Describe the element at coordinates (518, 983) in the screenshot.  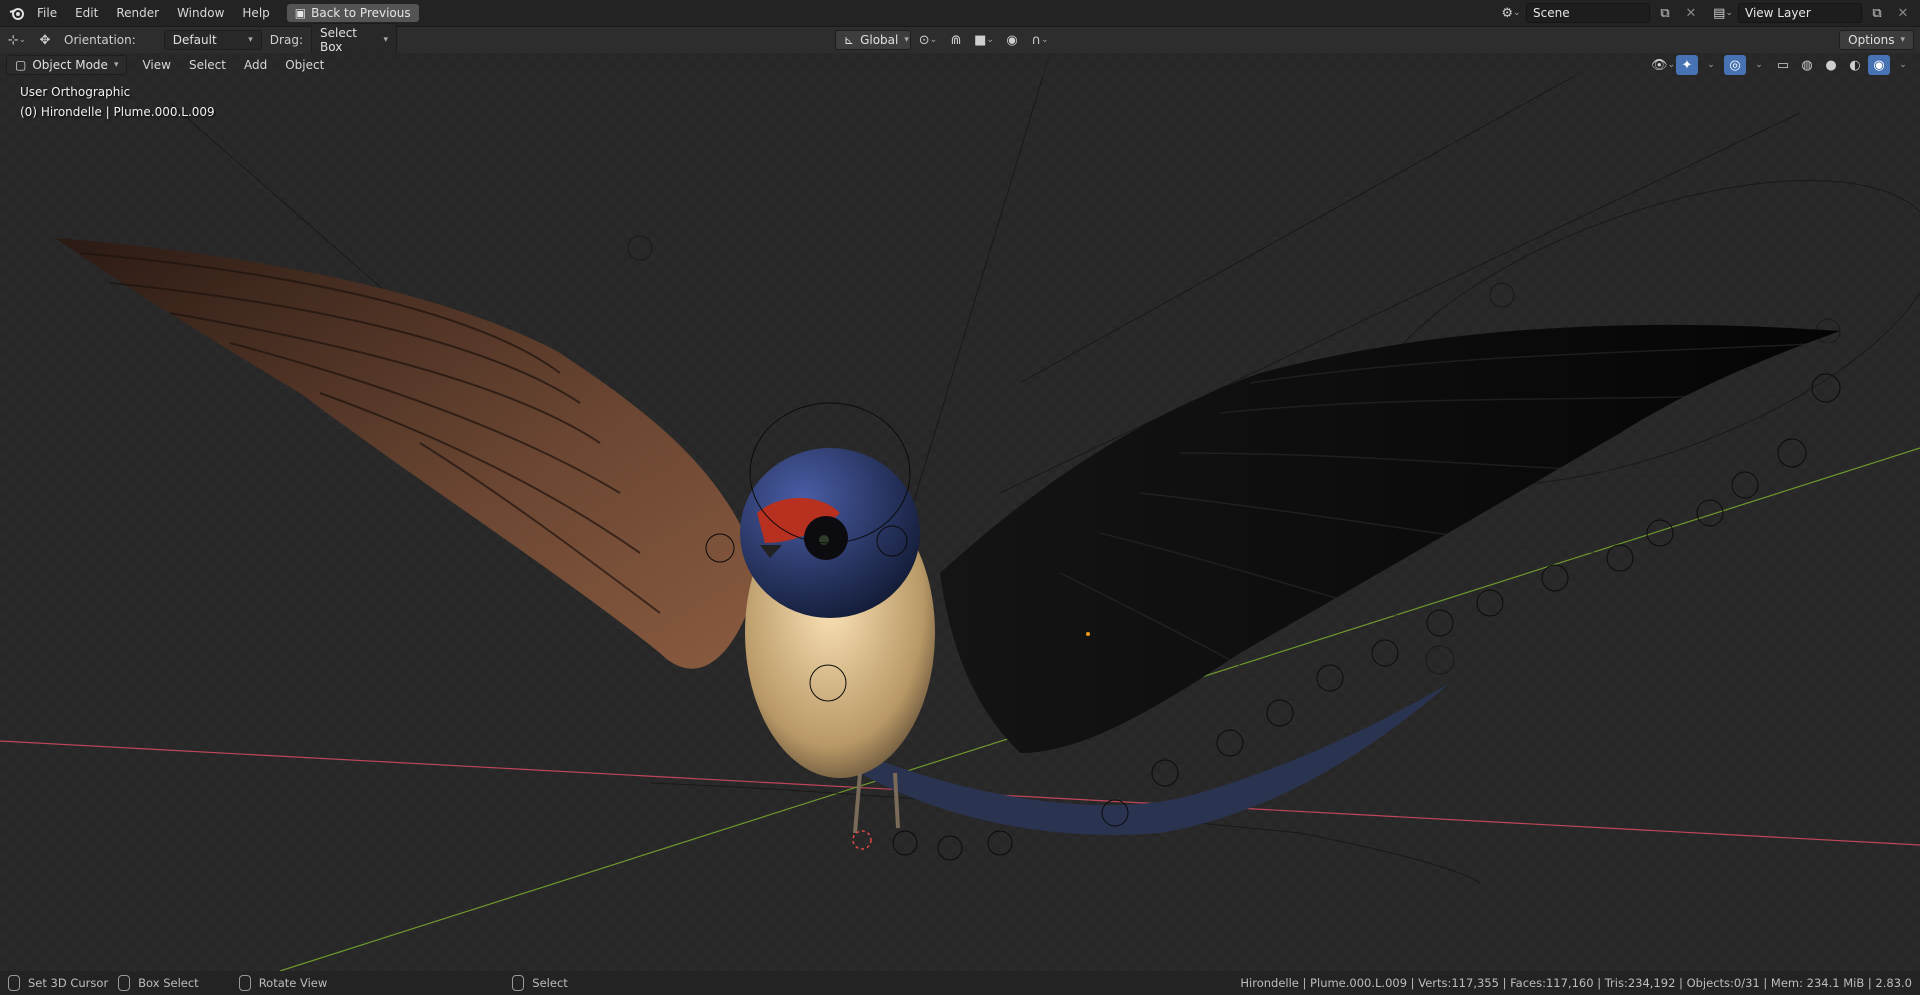
I see `right-mouse-icon` at that location.